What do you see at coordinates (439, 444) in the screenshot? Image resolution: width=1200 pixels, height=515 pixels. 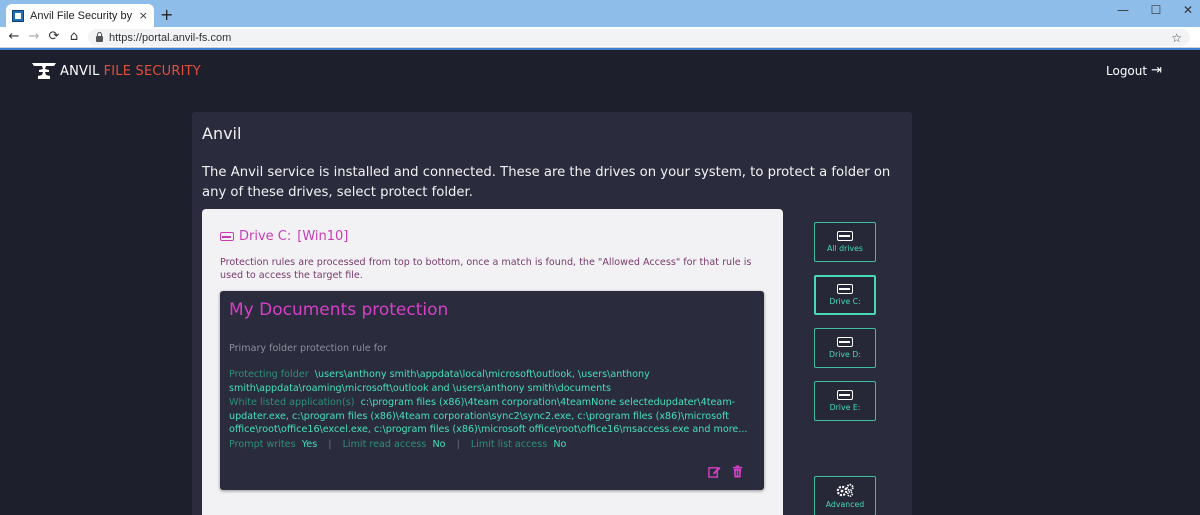 I see `limit-read-value: No` at bounding box center [439, 444].